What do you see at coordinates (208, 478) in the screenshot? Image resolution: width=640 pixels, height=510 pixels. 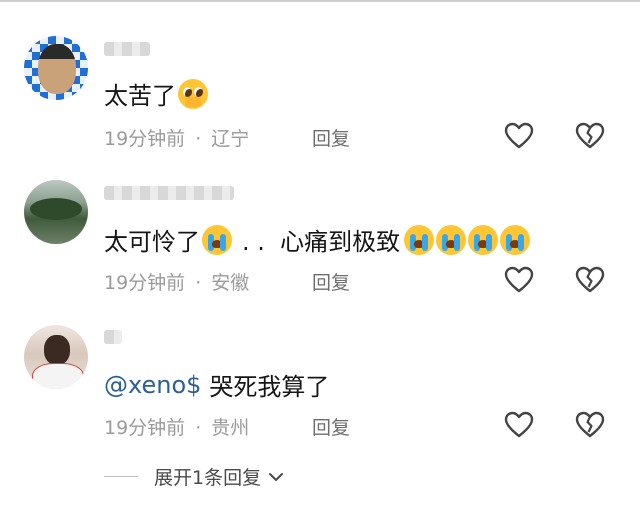 I see `expand-replies-label: 展开1条回复` at bounding box center [208, 478].